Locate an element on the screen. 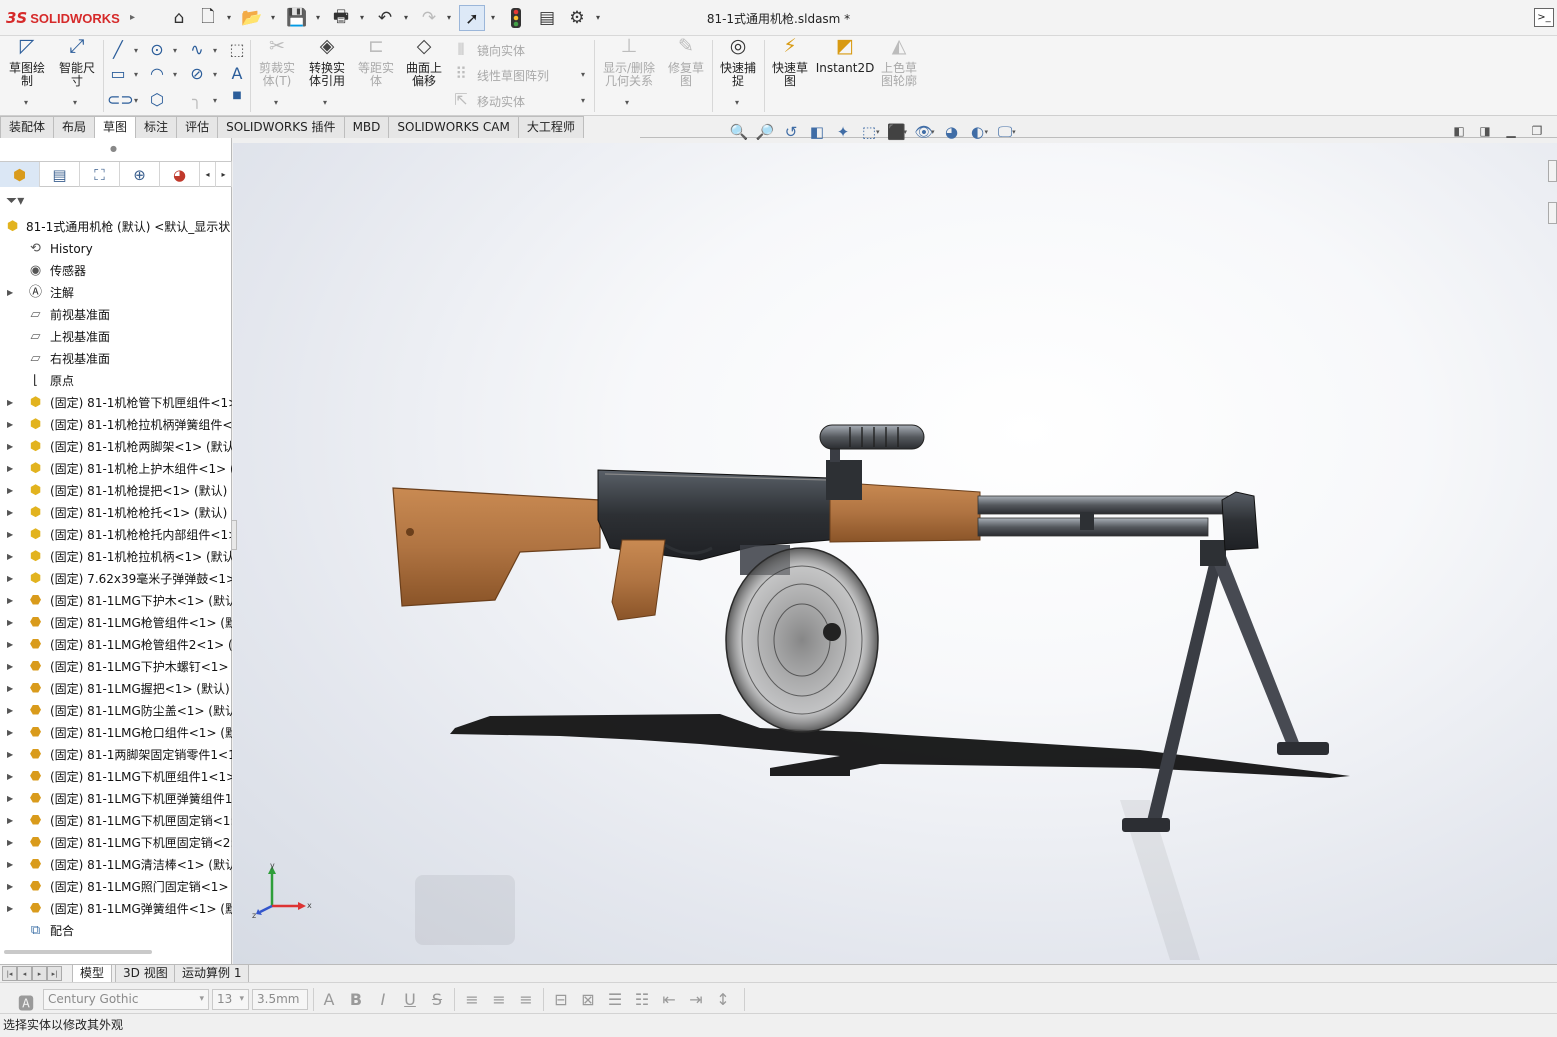 The height and width of the screenshot is (1037, 1557). display-manager-tab-icon: ◕ is located at coordinates (180, 174).